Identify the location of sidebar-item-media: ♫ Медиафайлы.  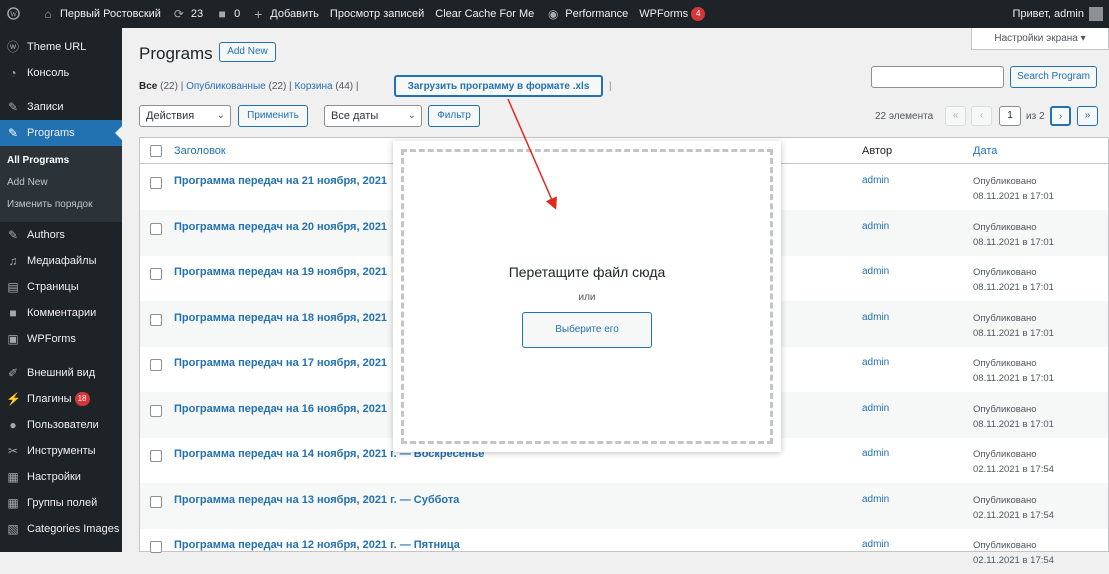
(61, 261).